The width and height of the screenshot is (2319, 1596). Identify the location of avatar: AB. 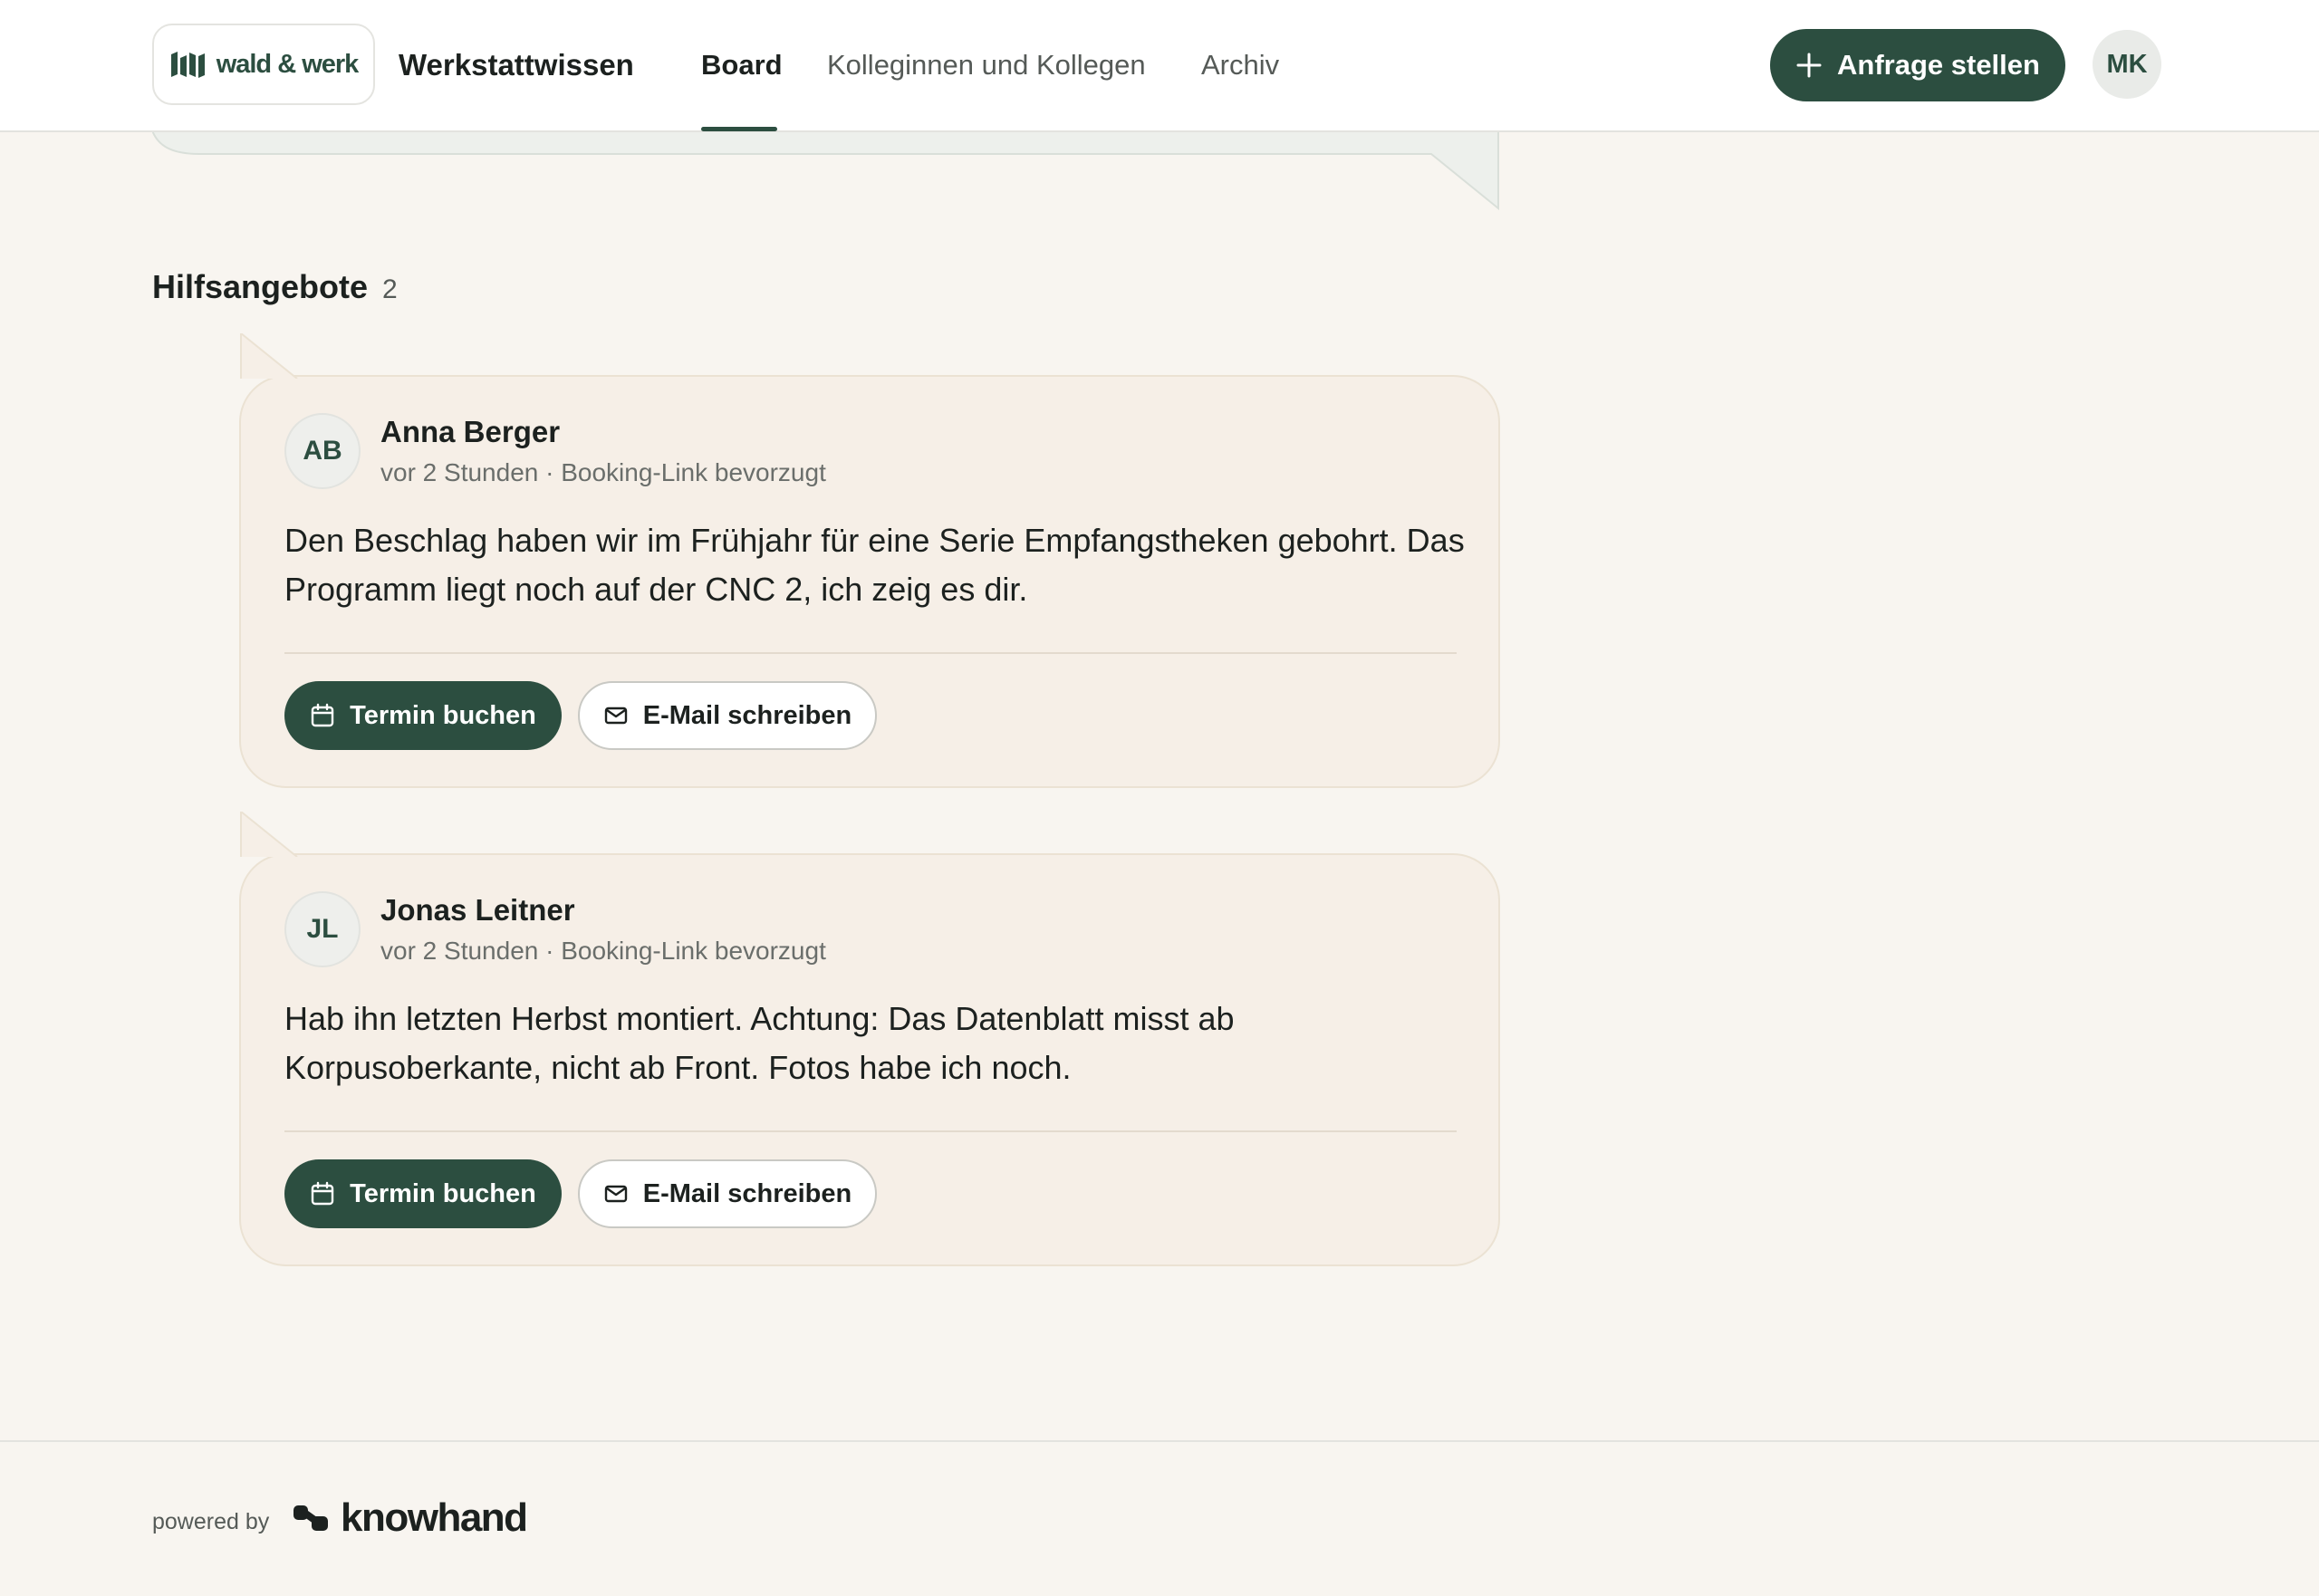
(322, 451).